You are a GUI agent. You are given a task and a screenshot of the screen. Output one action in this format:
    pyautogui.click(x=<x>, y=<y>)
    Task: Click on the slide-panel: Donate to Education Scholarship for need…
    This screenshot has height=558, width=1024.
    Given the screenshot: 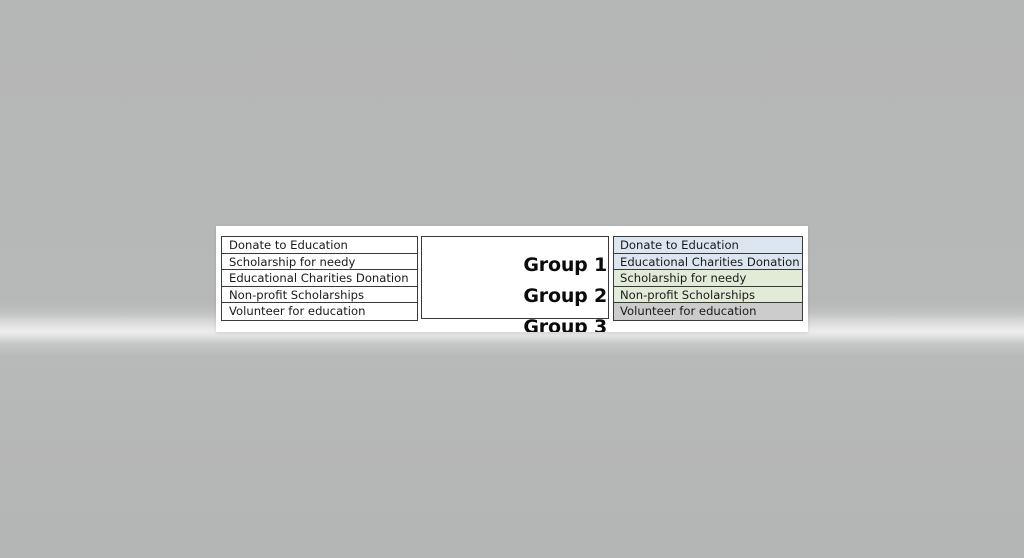 What is the action you would take?
    pyautogui.click(x=512, y=279)
    